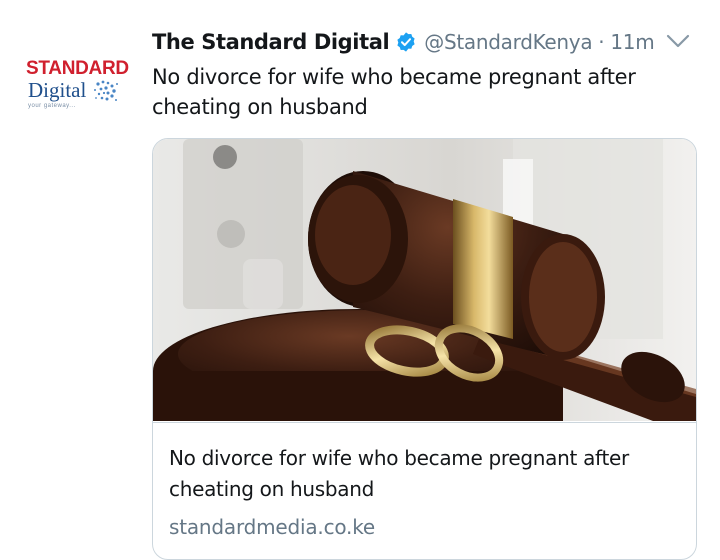  Describe the element at coordinates (77, 68) in the screenshot. I see `avatar-logo-text-standard: STANDARD` at that location.